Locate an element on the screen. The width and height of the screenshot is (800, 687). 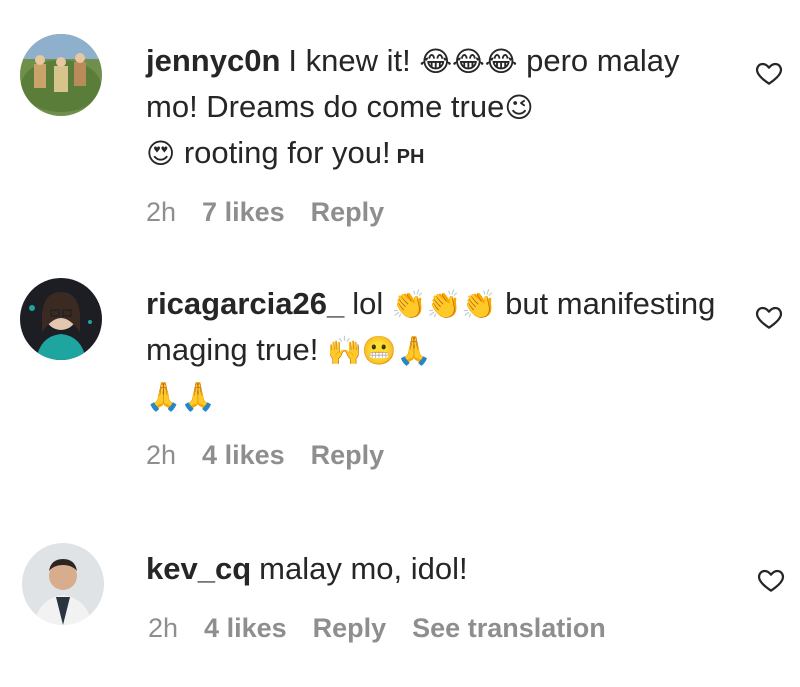
comment-meta: 2h 7 likes Reply is located at coordinates (278, 212).